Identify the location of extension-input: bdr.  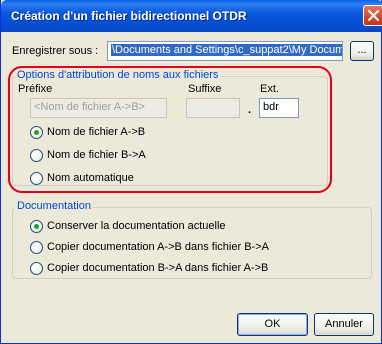
(279, 108).